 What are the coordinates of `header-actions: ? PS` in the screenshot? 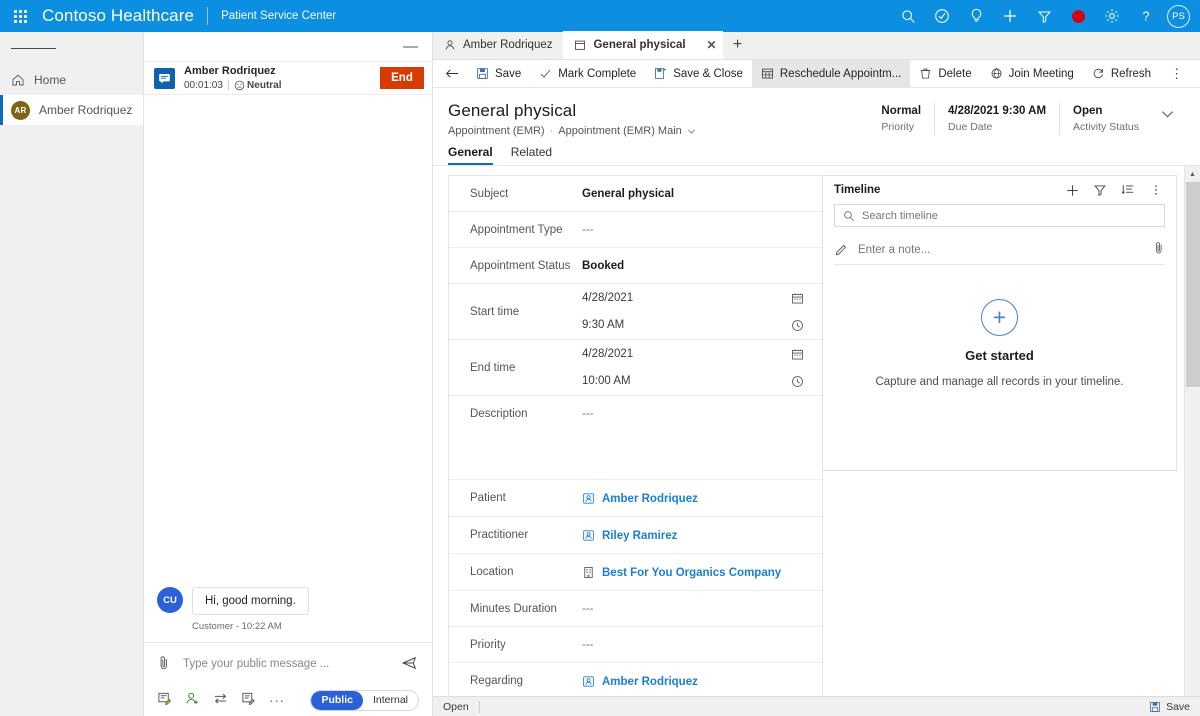 It's located at (1045, 16).